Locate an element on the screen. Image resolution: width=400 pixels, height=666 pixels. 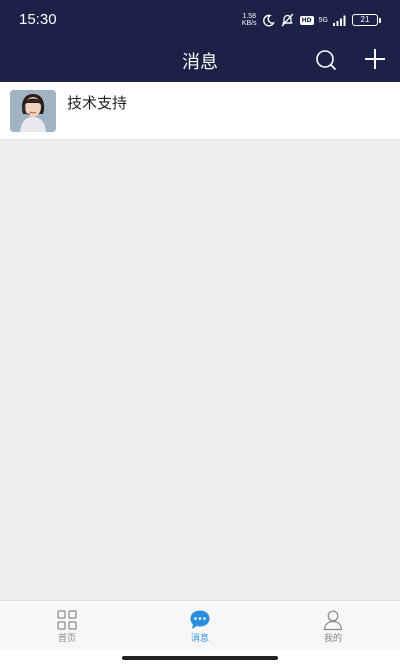
conversation-item: 技术支持 is located at coordinates (200, 111).